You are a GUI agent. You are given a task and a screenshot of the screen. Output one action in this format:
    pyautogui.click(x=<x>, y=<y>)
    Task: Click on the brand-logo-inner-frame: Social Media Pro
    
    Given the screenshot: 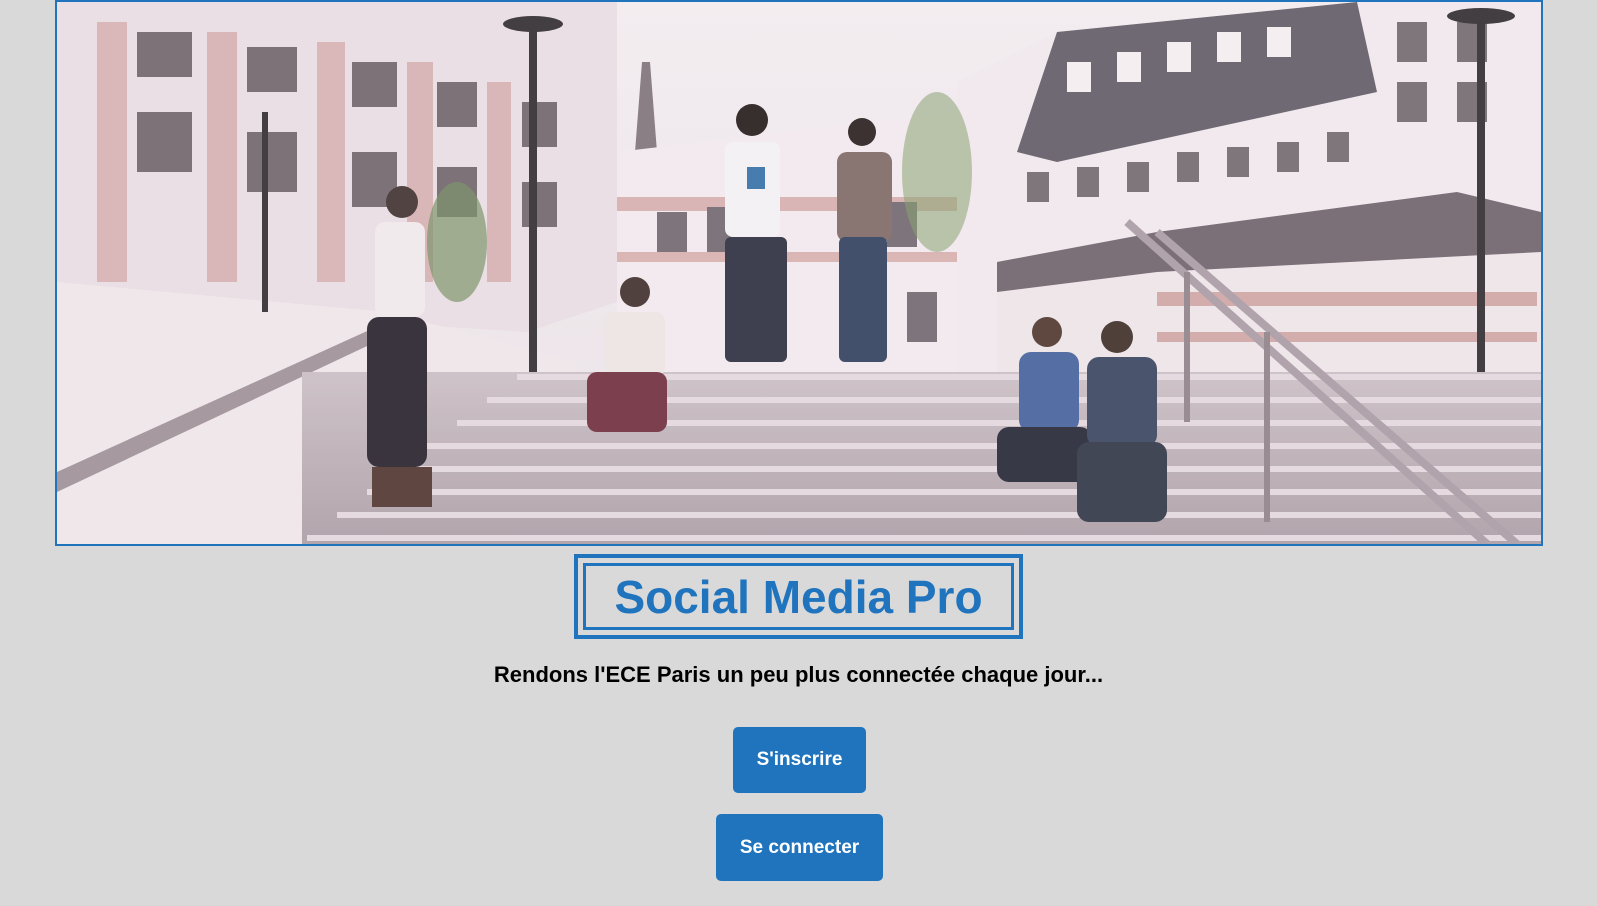 What is the action you would take?
    pyautogui.click(x=798, y=596)
    